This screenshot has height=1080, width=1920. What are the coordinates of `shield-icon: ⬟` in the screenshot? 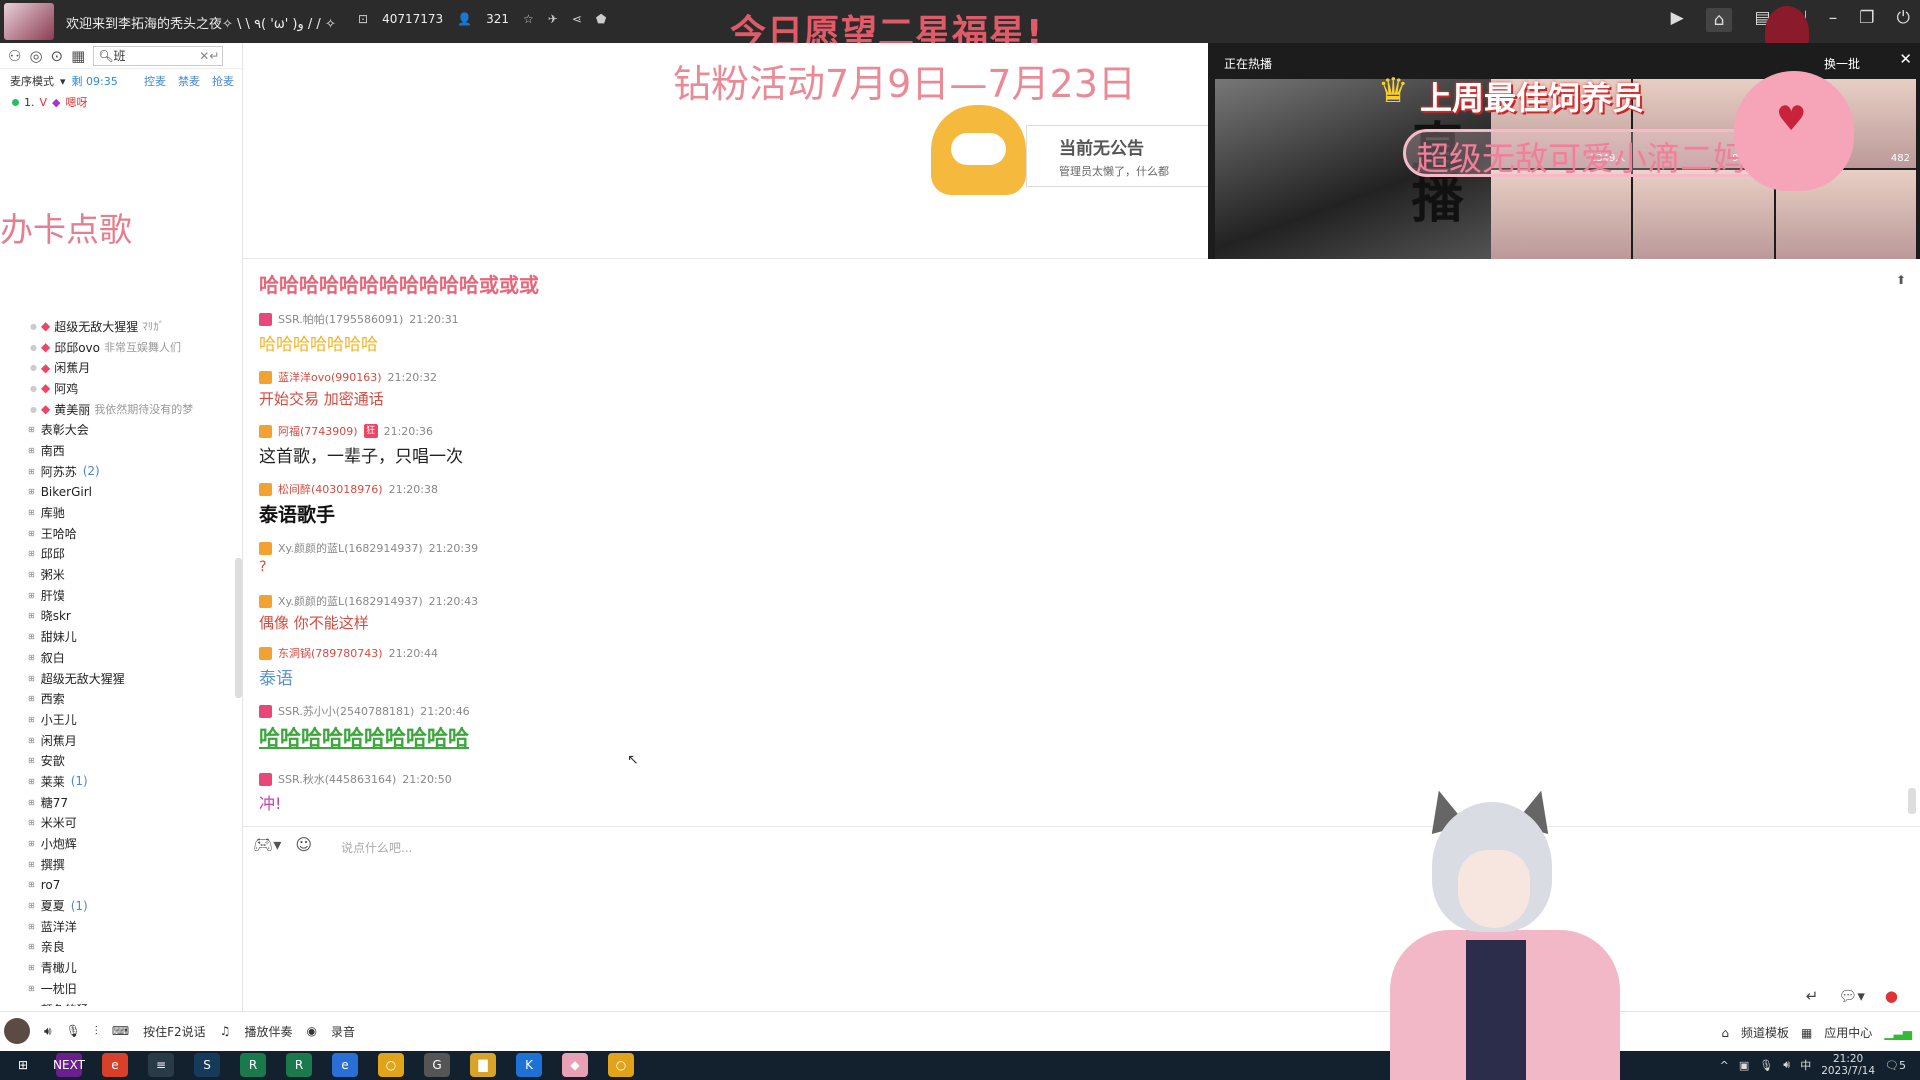 It's located at (601, 19).